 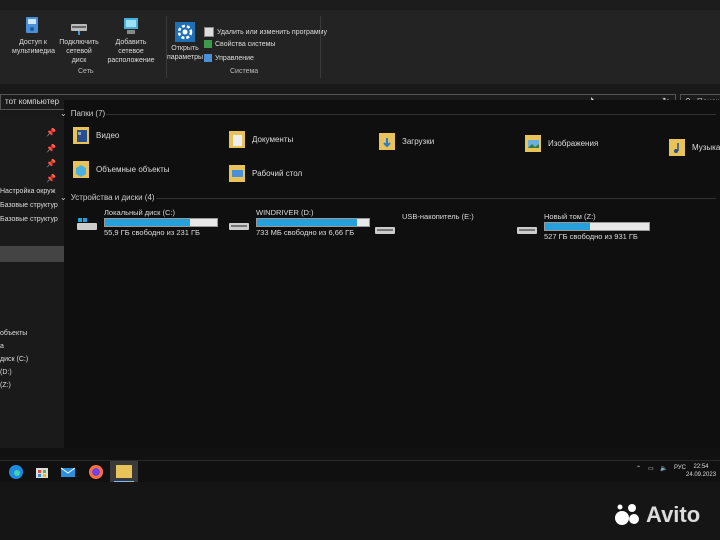 I want to click on nav-item-drive-c: диск (C:), so click(x=14, y=359).